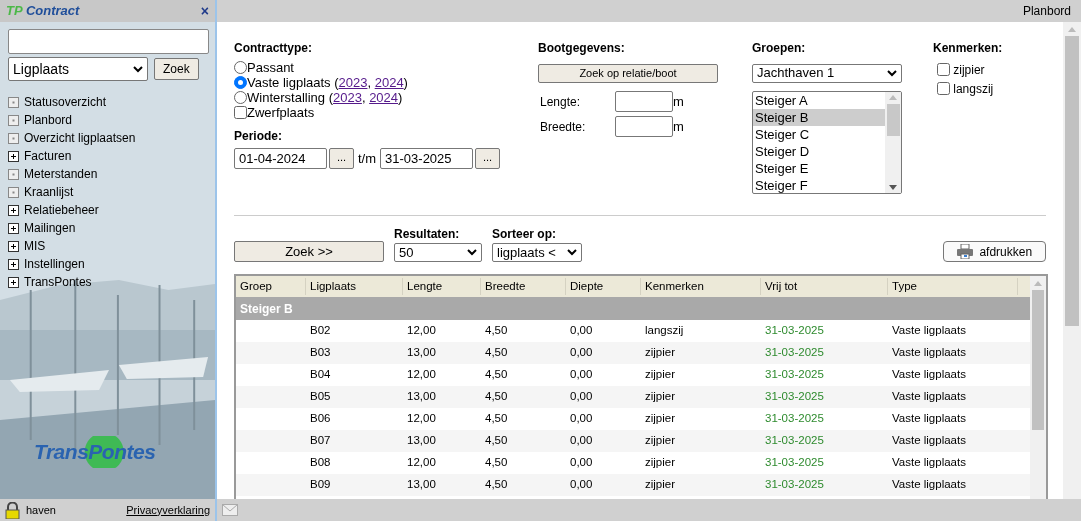 This screenshot has width=1081, height=521. I want to click on column-header: Vrij tot, so click(824, 286).